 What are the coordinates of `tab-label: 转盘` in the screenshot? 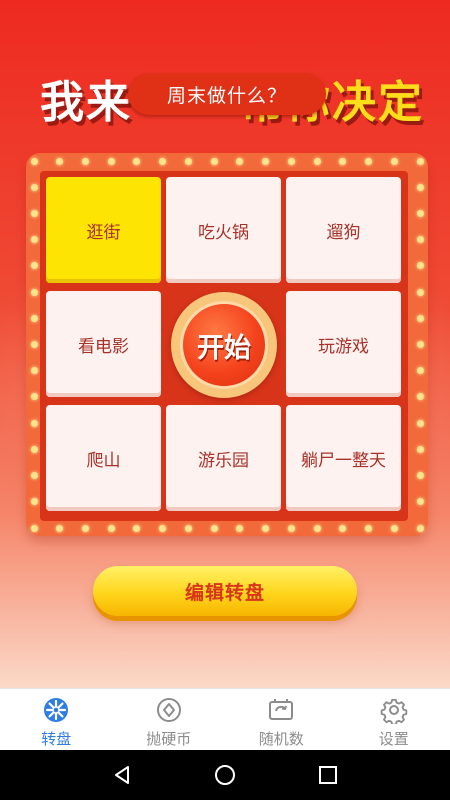 It's located at (56, 739).